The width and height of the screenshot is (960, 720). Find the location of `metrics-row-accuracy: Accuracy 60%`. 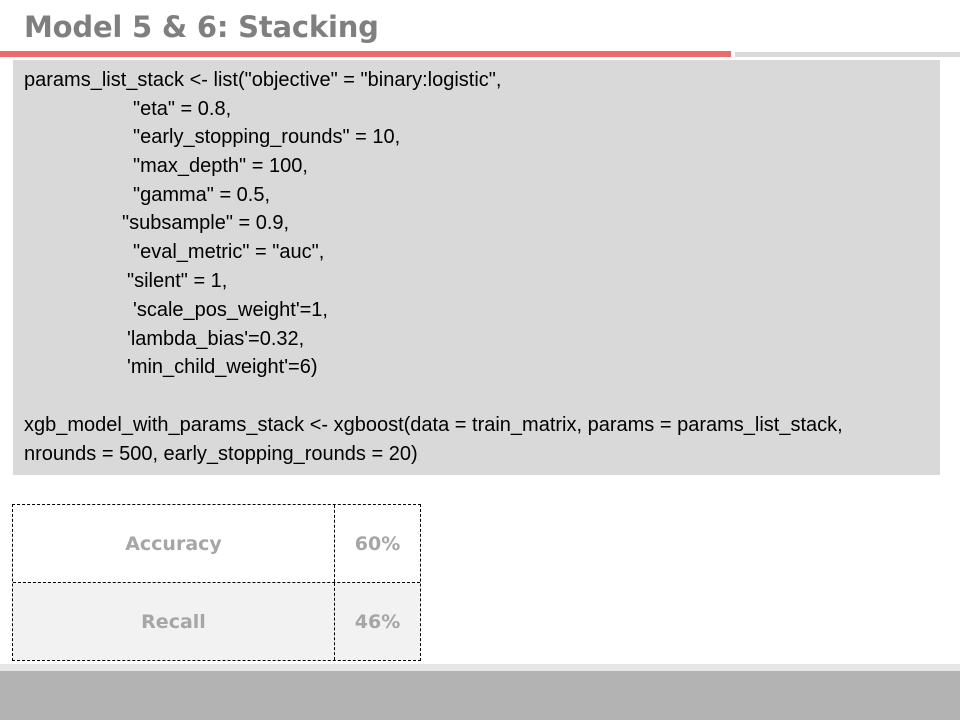

metrics-row-accuracy: Accuracy 60% is located at coordinates (216, 543).